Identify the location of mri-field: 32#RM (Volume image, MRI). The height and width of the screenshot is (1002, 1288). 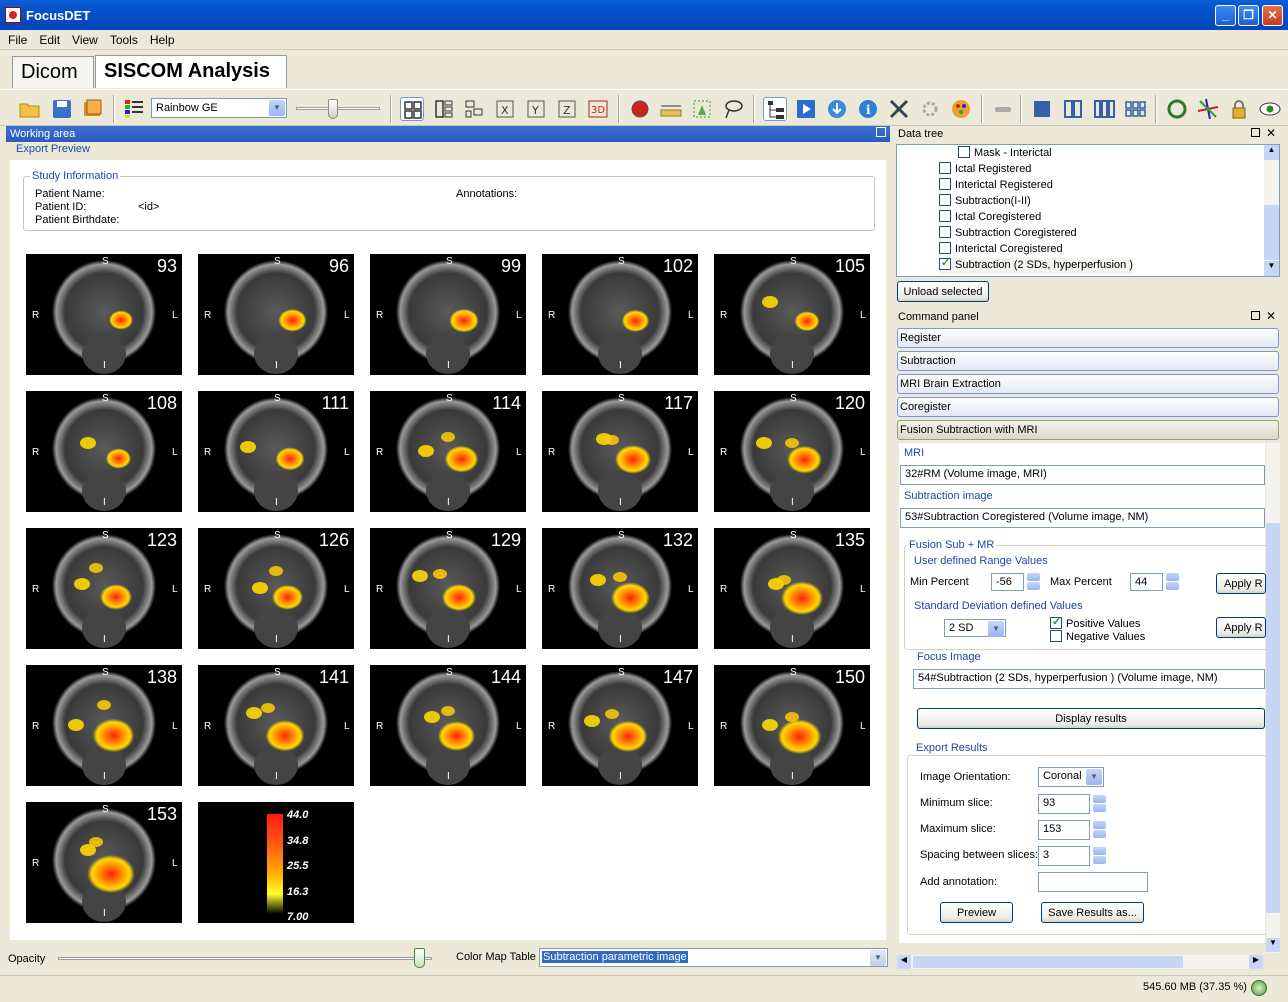
(1082, 475).